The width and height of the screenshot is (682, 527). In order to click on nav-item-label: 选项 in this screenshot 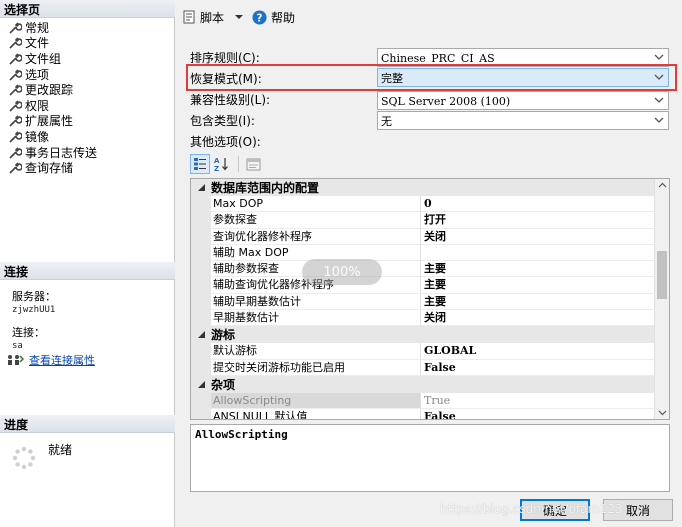, I will do `click(37, 74)`.